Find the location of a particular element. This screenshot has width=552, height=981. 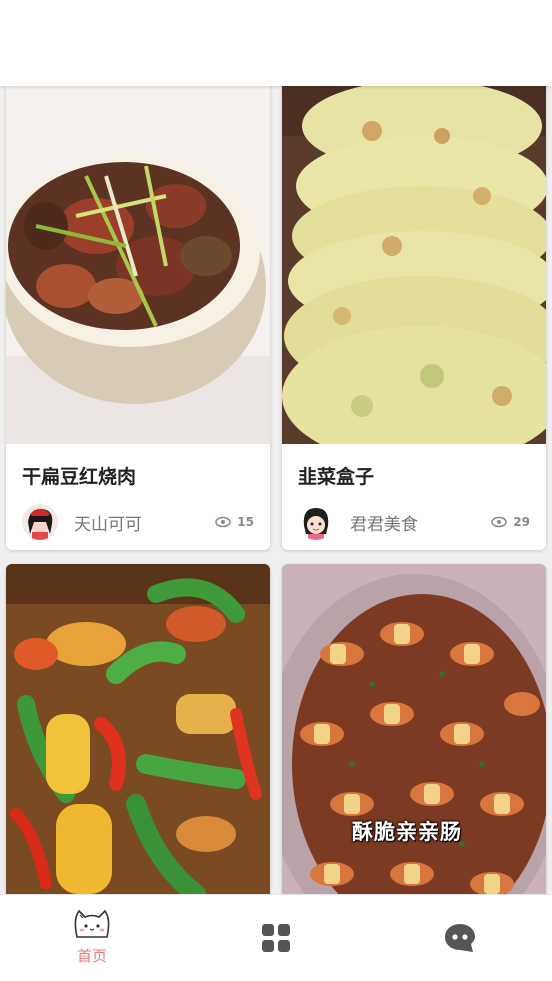

tab-categories is located at coordinates (276, 938).